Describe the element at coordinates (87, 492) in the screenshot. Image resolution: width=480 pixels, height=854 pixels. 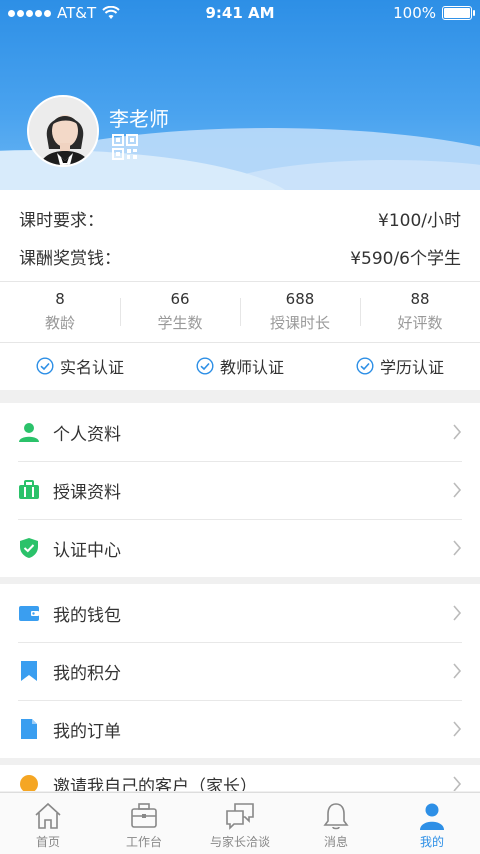
I see `menu-label: 授课资料` at that location.